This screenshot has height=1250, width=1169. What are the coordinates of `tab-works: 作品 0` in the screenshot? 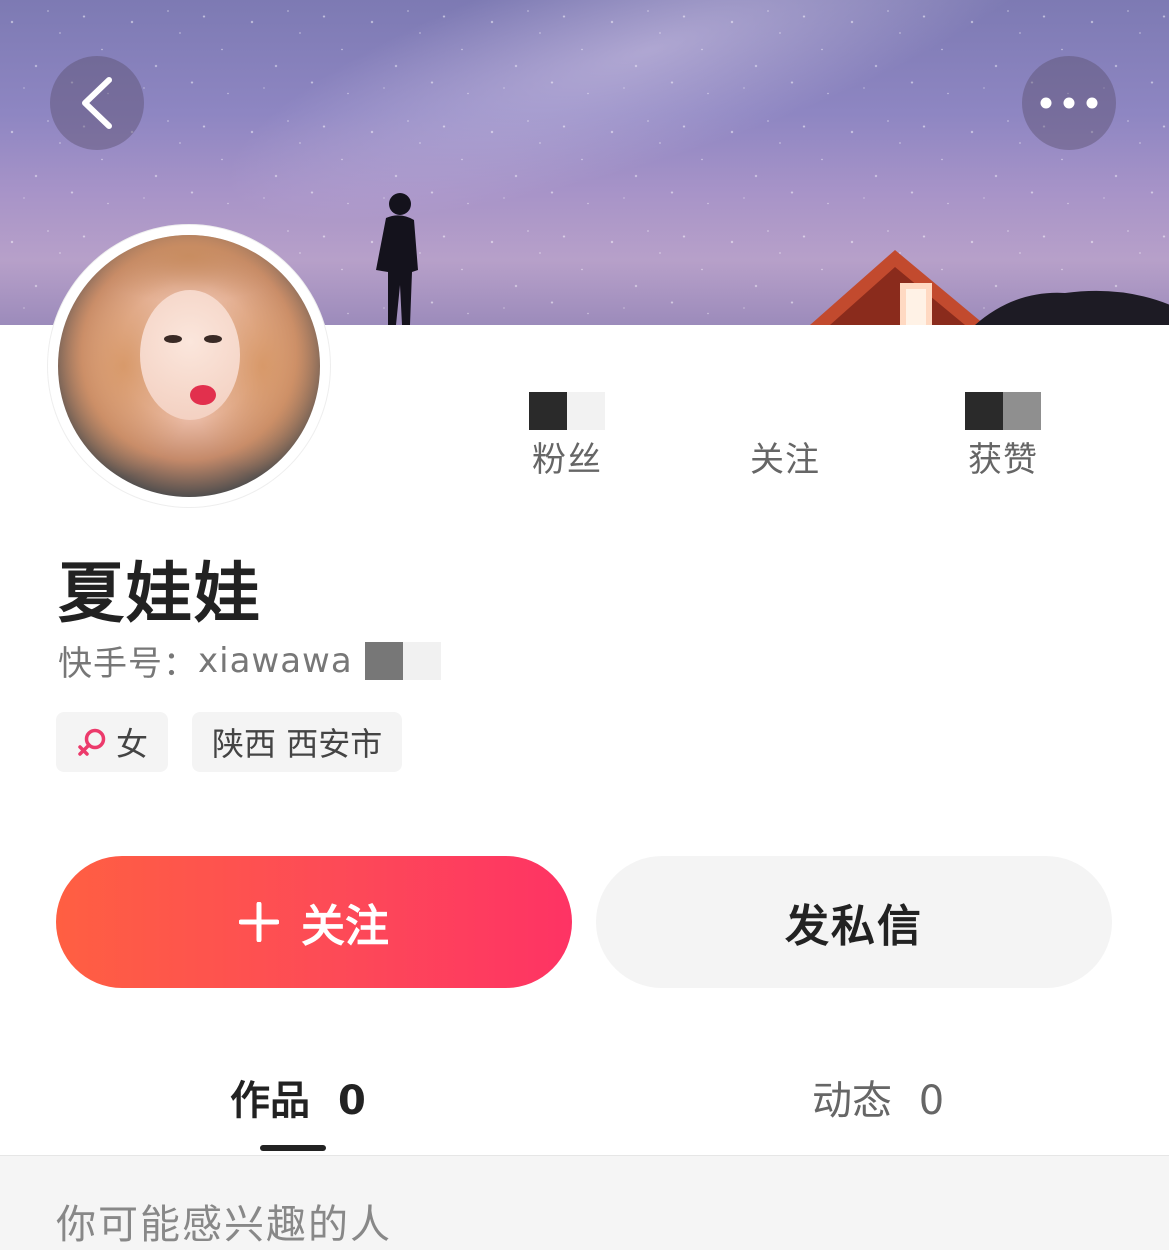 It's located at (298, 1097).